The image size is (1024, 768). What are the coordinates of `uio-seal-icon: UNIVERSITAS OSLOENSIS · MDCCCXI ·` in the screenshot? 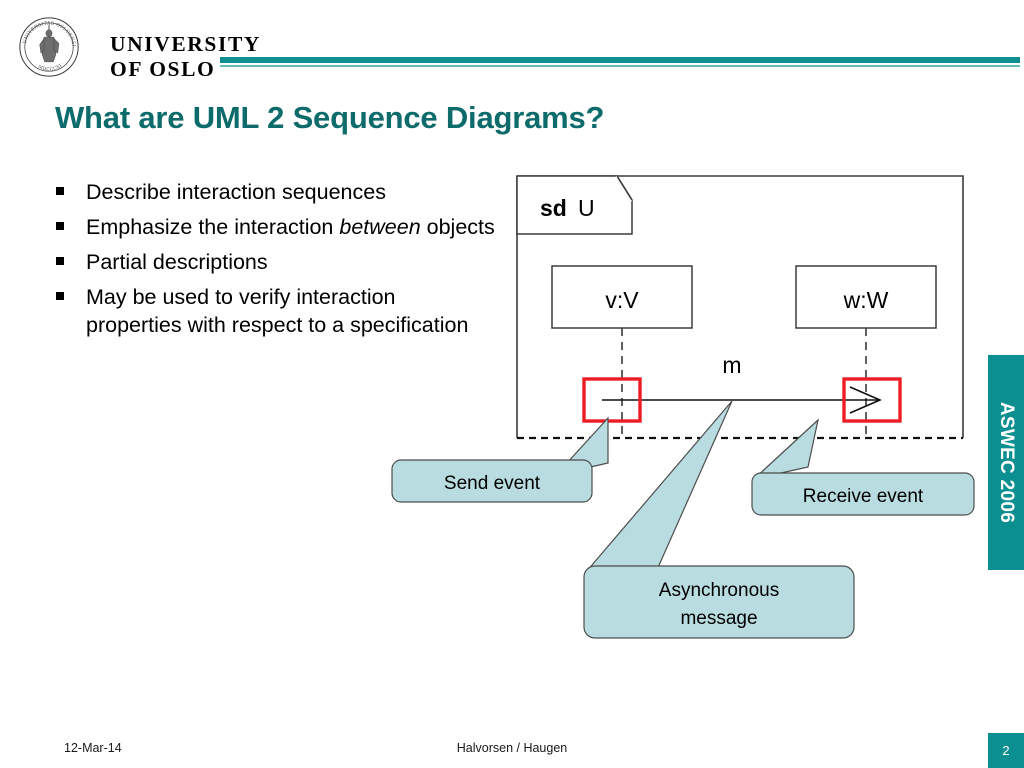 It's located at (48, 46).